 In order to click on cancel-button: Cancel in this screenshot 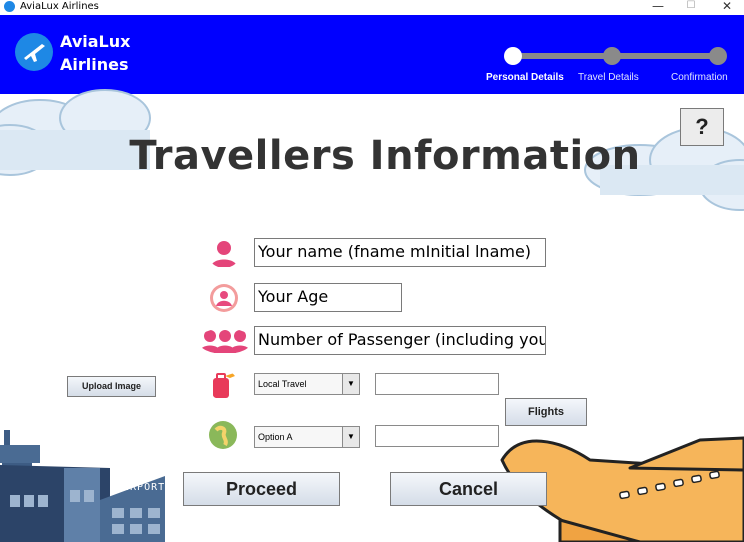, I will do `click(468, 489)`.